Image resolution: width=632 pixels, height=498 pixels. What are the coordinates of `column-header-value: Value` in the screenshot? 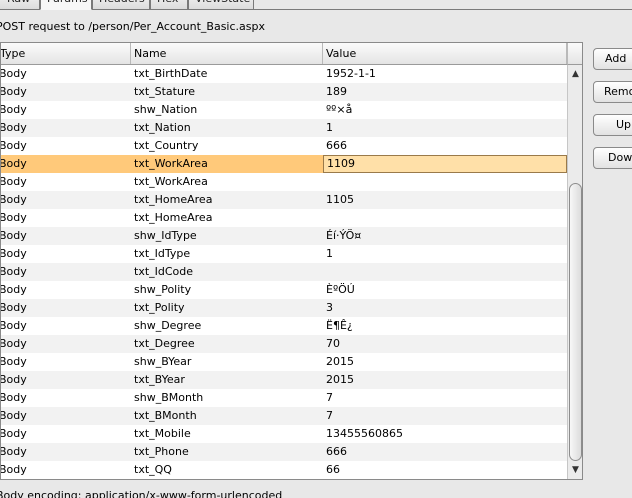 It's located at (445, 53).